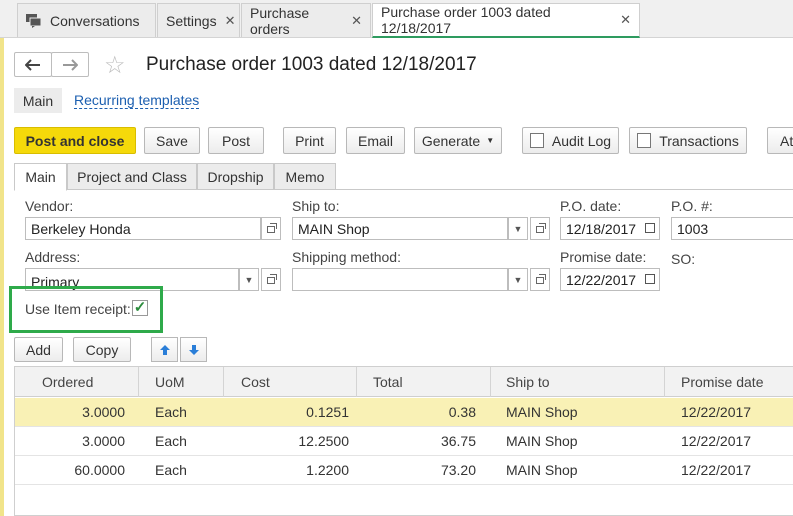 The width and height of the screenshot is (793, 516). Describe the element at coordinates (40, 177) in the screenshot. I see `tab-main: Main` at that location.